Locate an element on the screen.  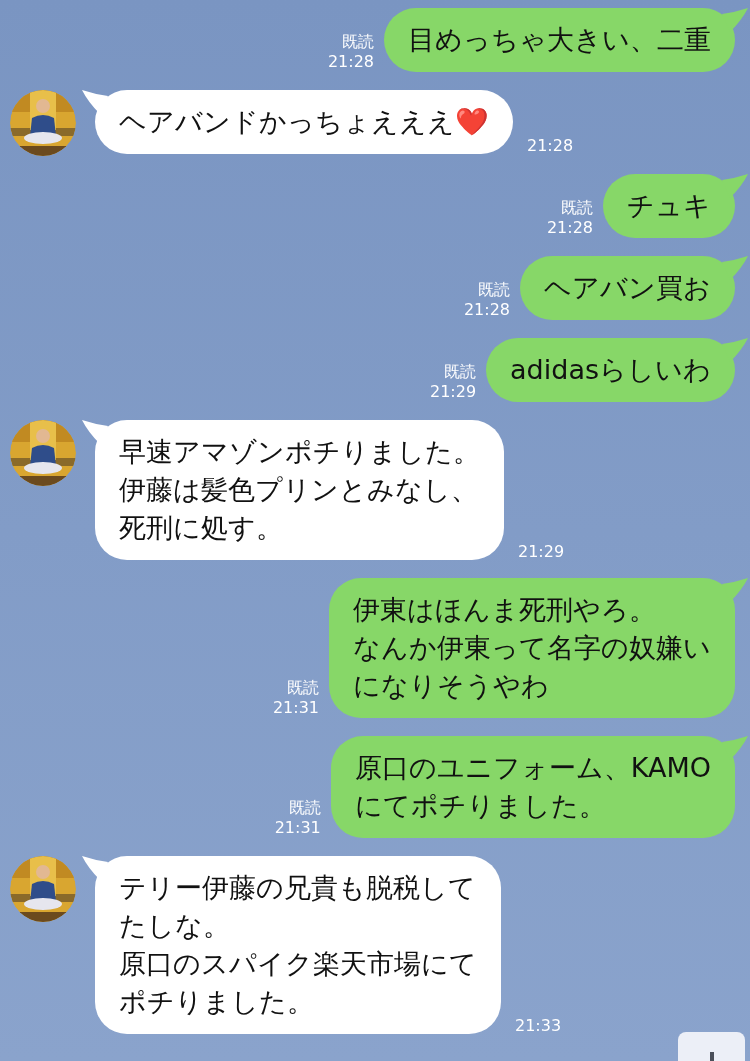
message-time: 21:33 is located at coordinates (538, 1026).